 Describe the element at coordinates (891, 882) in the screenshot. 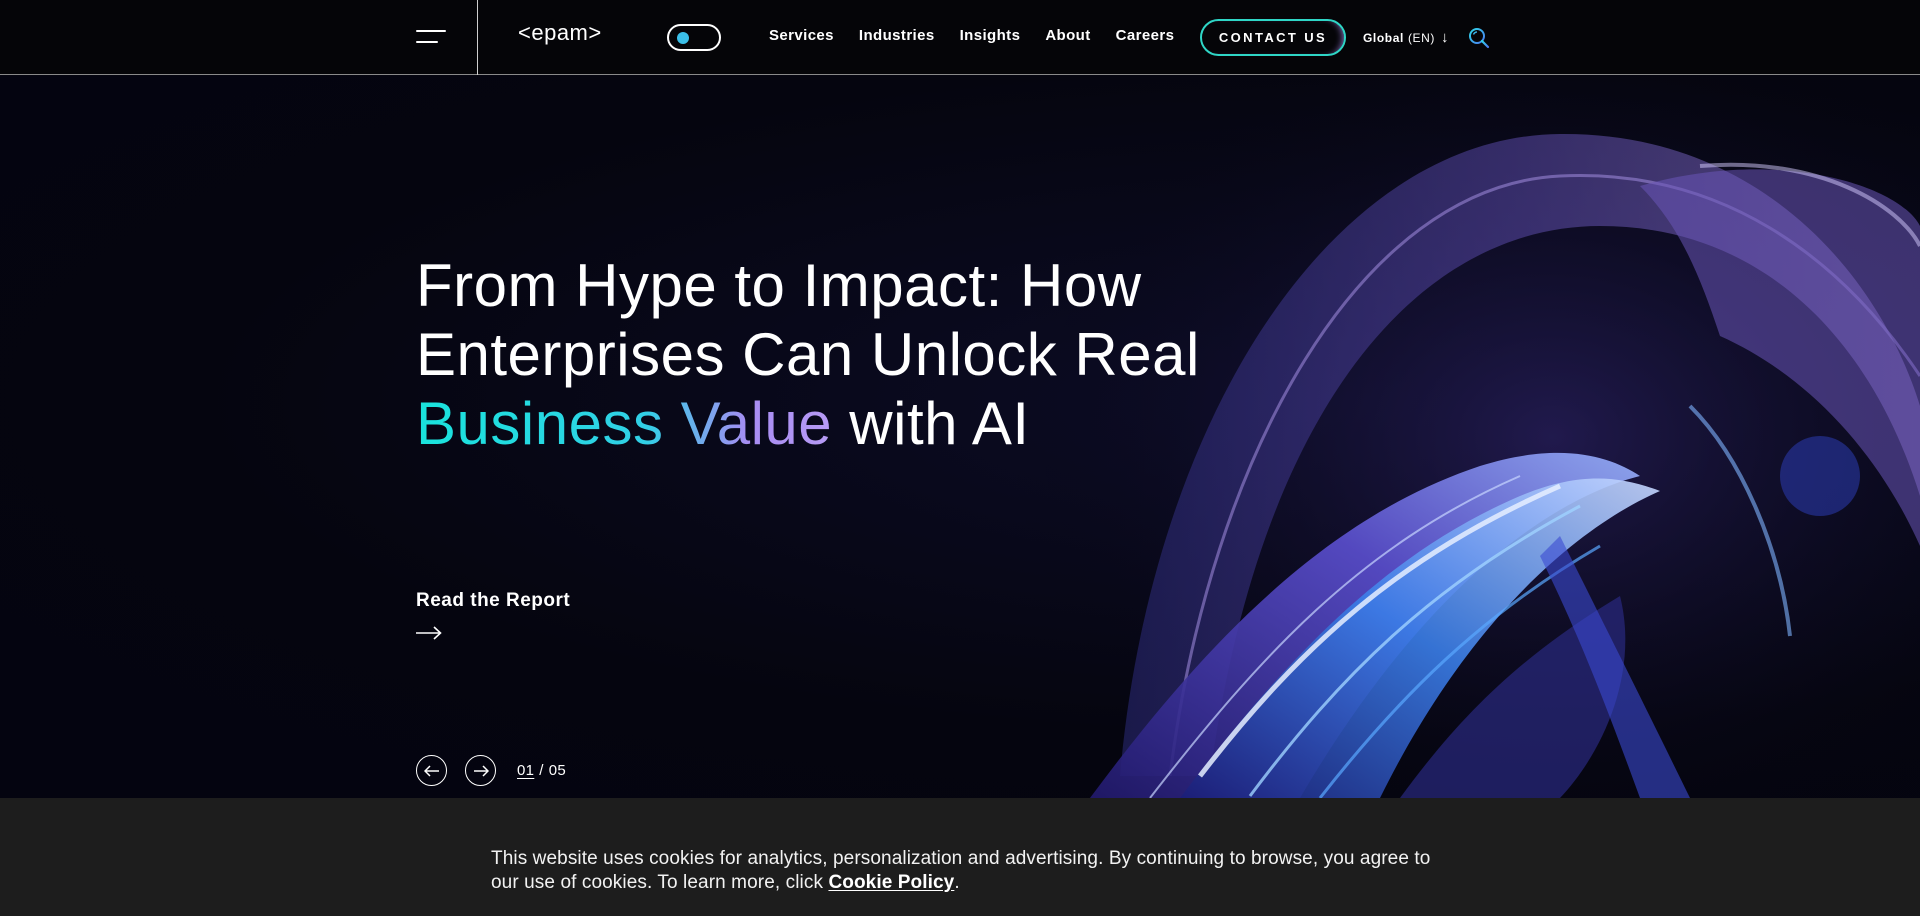

I see `cookie-policy-link: Cookie Policy` at that location.